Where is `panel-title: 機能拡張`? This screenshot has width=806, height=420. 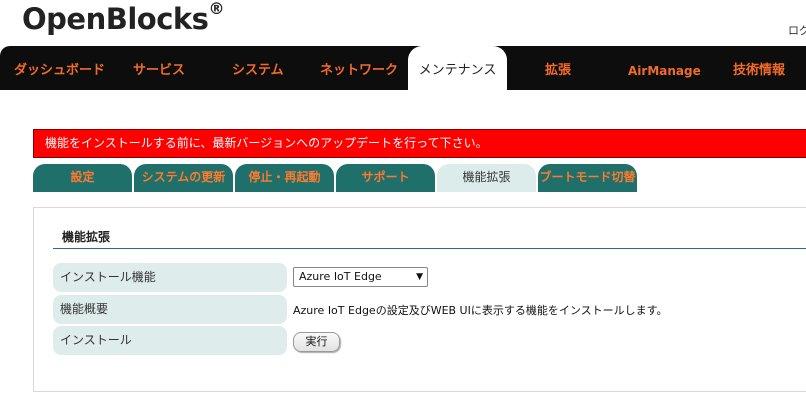 panel-title: 機能拡張 is located at coordinates (86, 237).